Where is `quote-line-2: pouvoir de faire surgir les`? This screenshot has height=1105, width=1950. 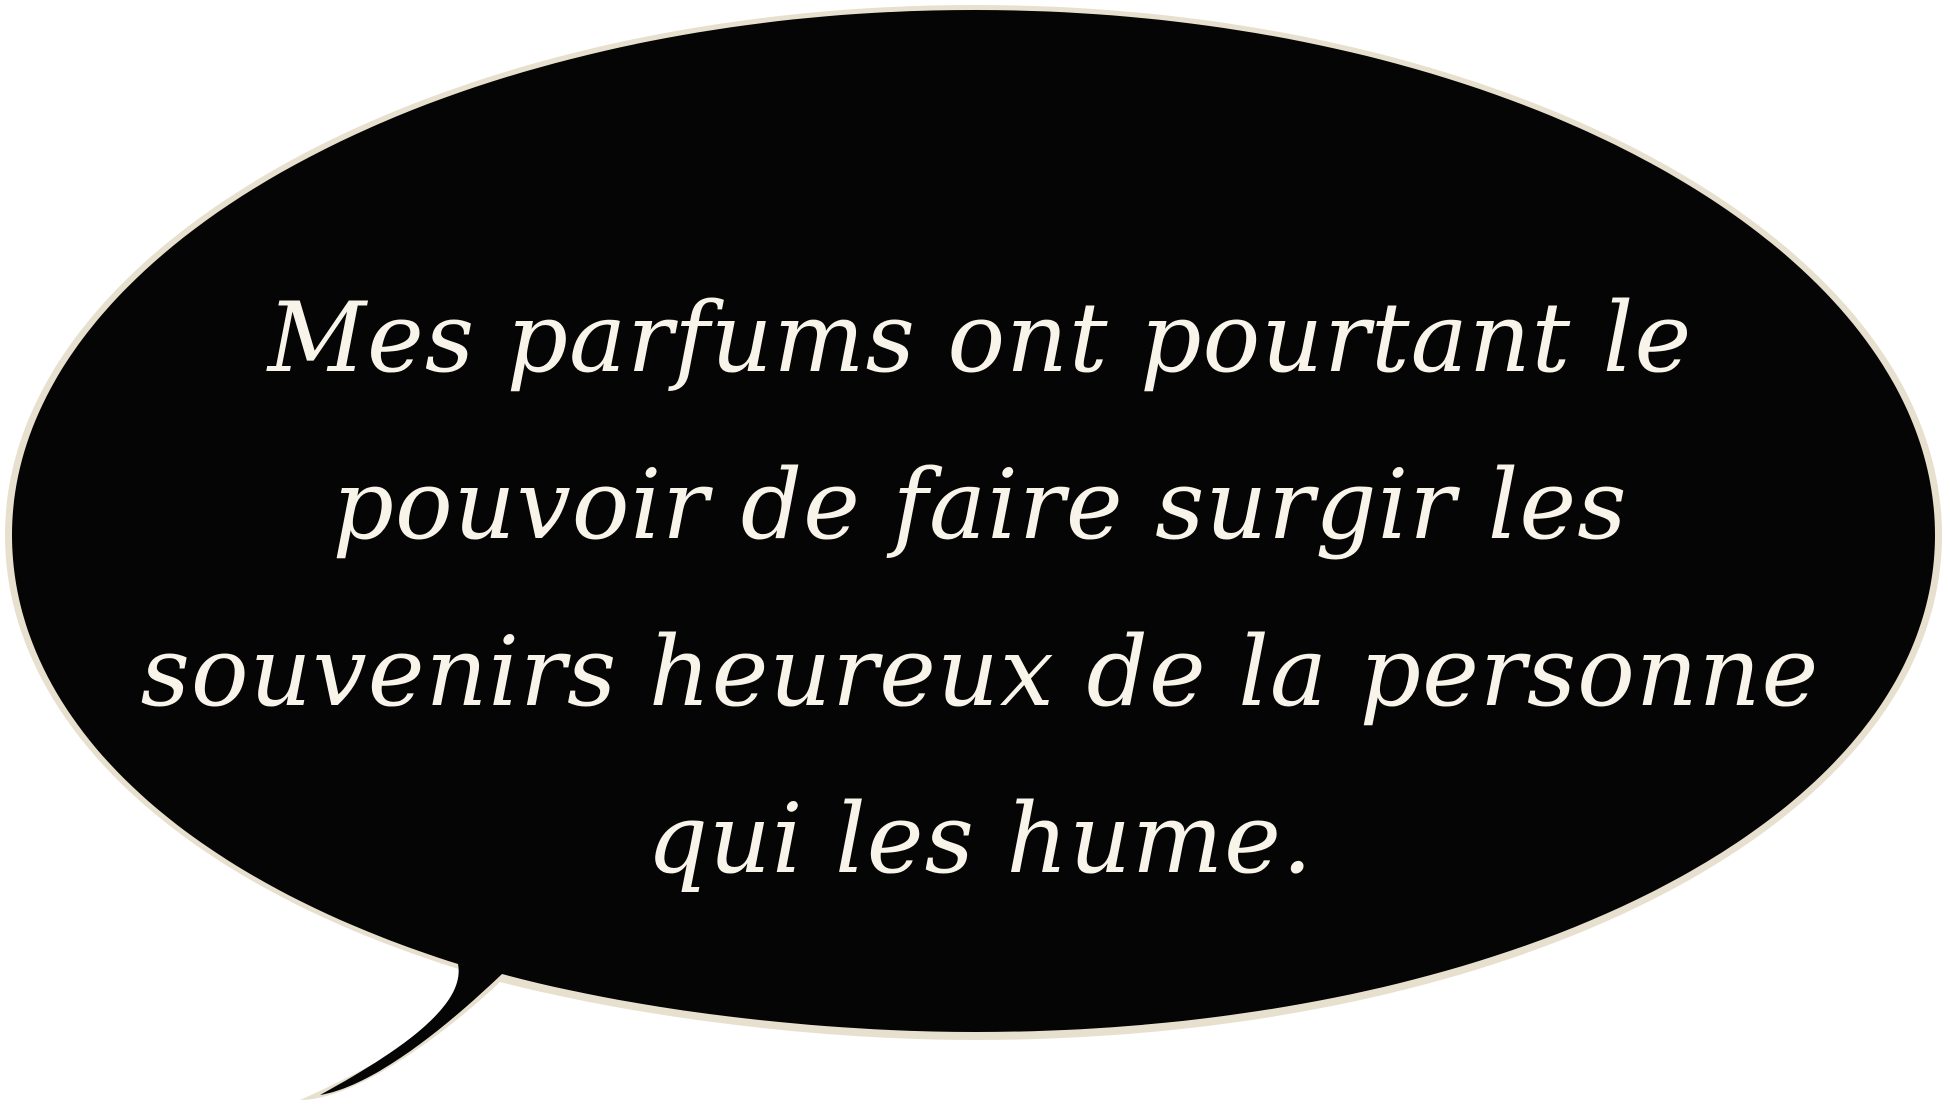
quote-line-2: pouvoir de faire surgir les is located at coordinates (980, 505).